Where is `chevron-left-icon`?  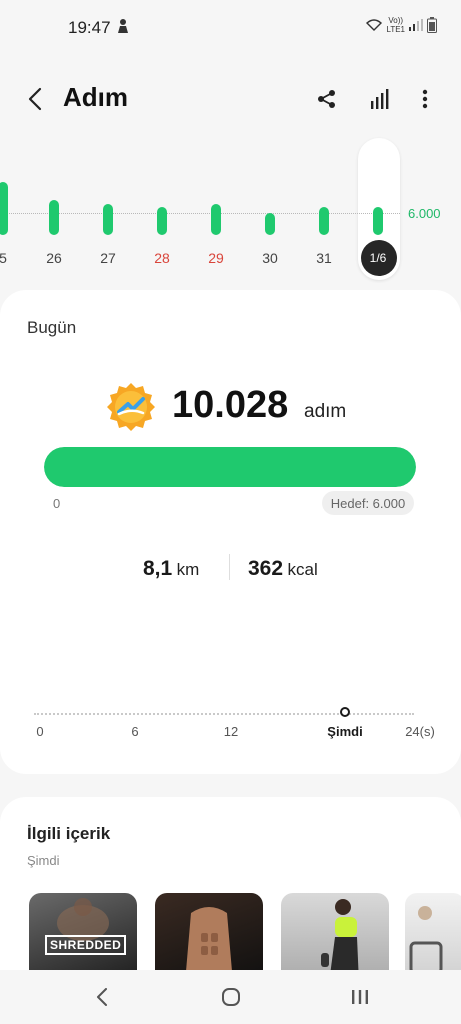
chevron-left-icon is located at coordinates (35, 99).